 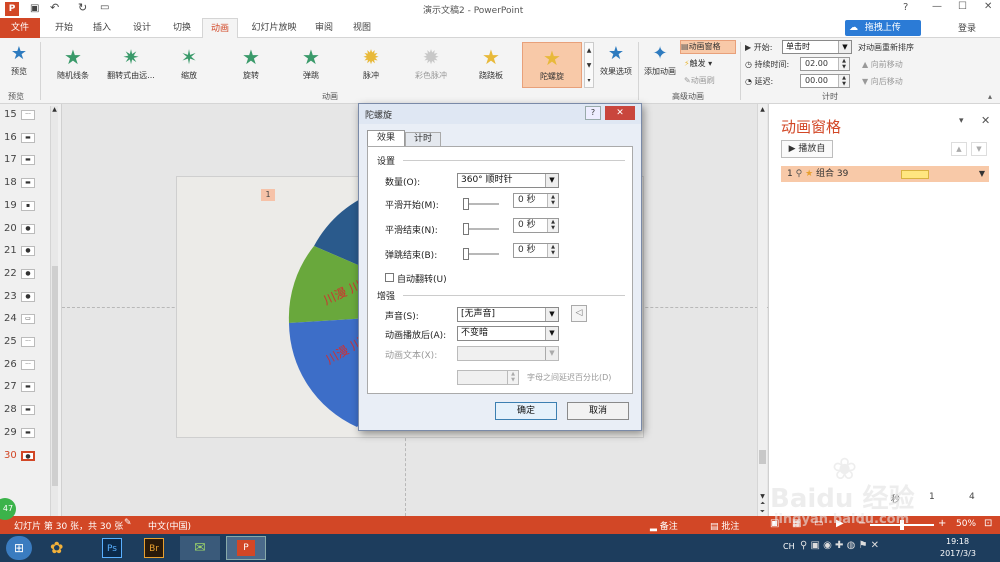 I want to click on bounce-end-slider, so click(x=481, y=254).